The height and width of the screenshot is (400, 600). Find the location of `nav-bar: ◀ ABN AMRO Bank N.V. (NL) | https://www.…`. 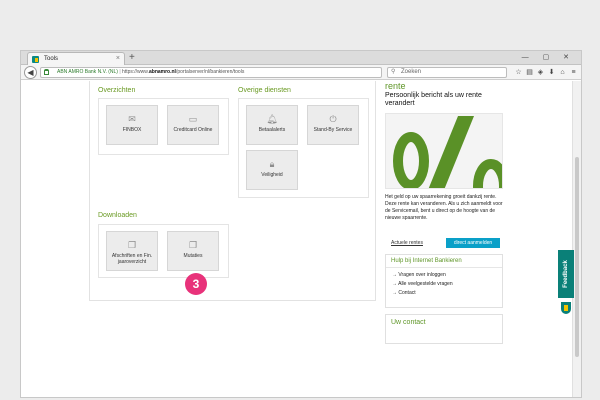

nav-bar: ◀ ABN AMRO Bank N.V. (NL) | https://www.… is located at coordinates (301, 72).